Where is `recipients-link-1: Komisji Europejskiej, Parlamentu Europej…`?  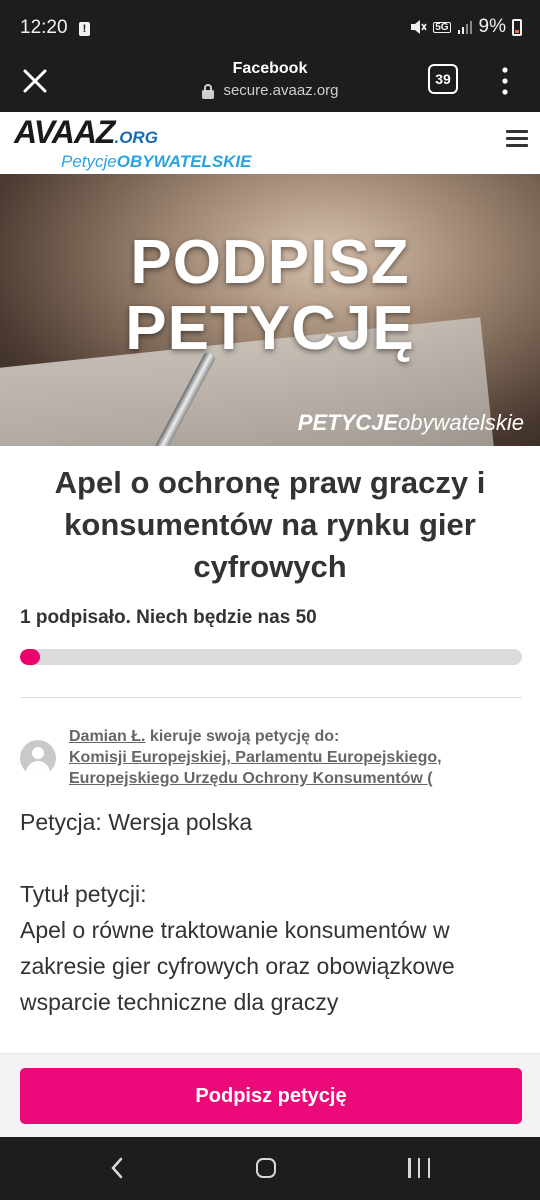
recipients-link-1: Komisji Europejskiej, Parlamentu Europej… is located at coordinates (255, 757).